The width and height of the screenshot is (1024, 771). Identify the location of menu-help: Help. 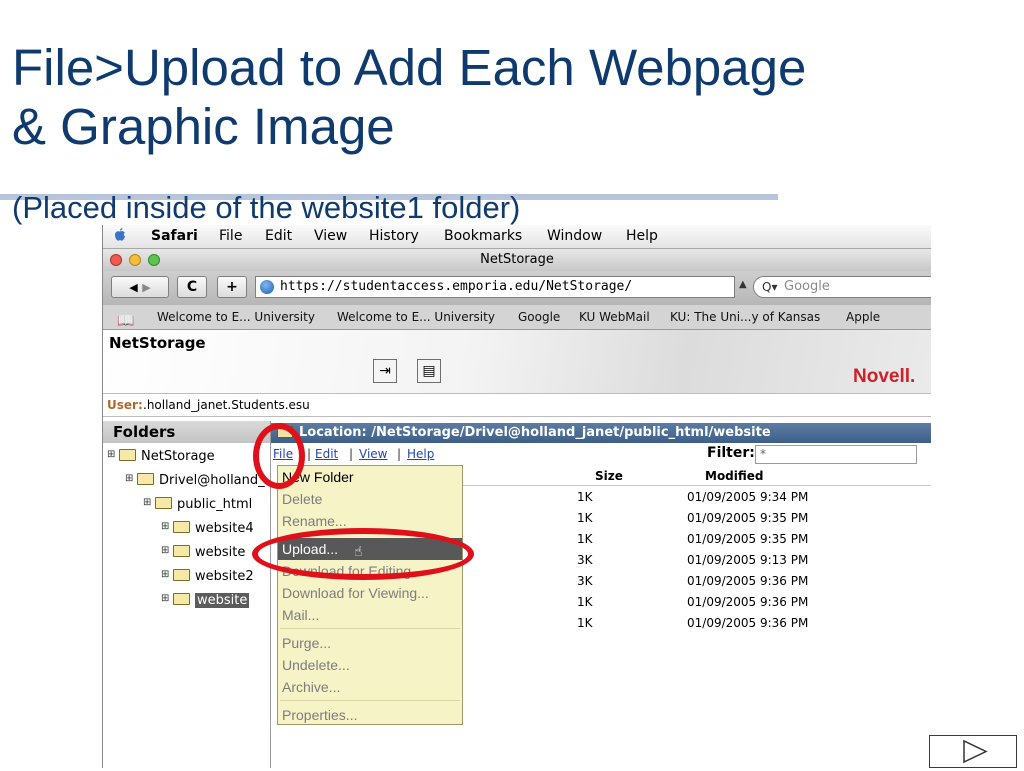
(642, 236).